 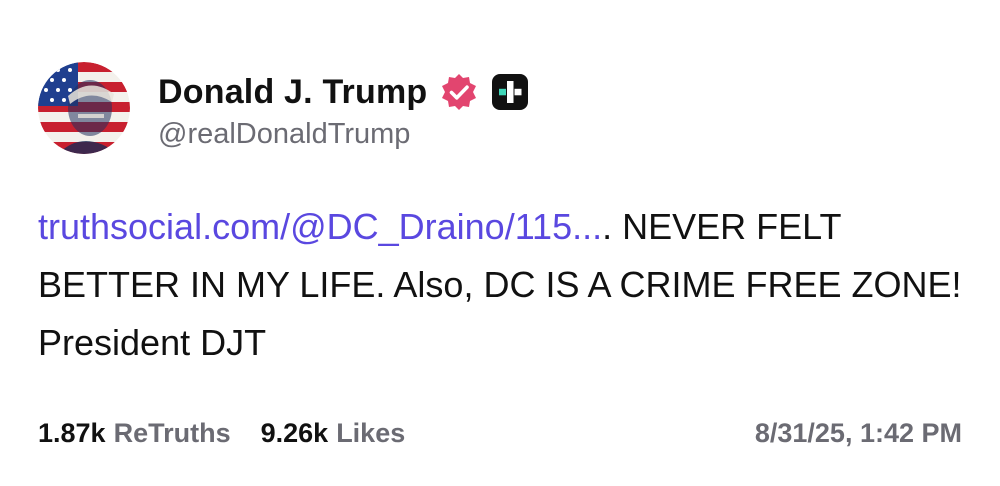 I want to click on flag-portrait-avatar-icon, so click(x=84, y=108).